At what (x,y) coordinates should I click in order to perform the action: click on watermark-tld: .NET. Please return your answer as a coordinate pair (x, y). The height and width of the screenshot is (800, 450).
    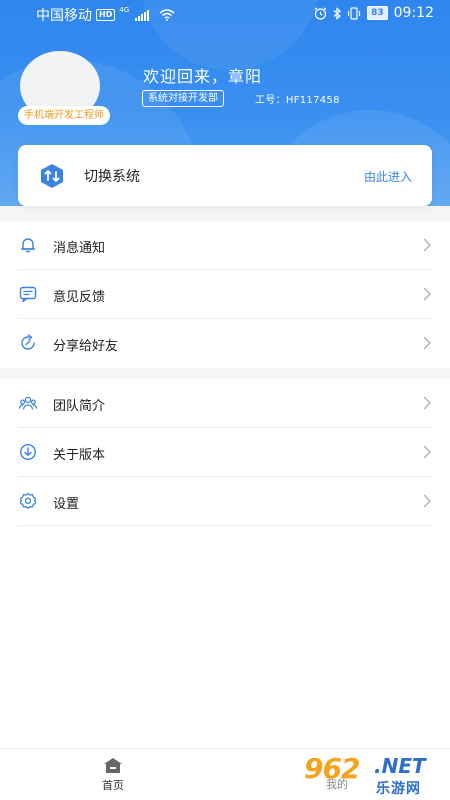
    Looking at the image, I should click on (400, 766).